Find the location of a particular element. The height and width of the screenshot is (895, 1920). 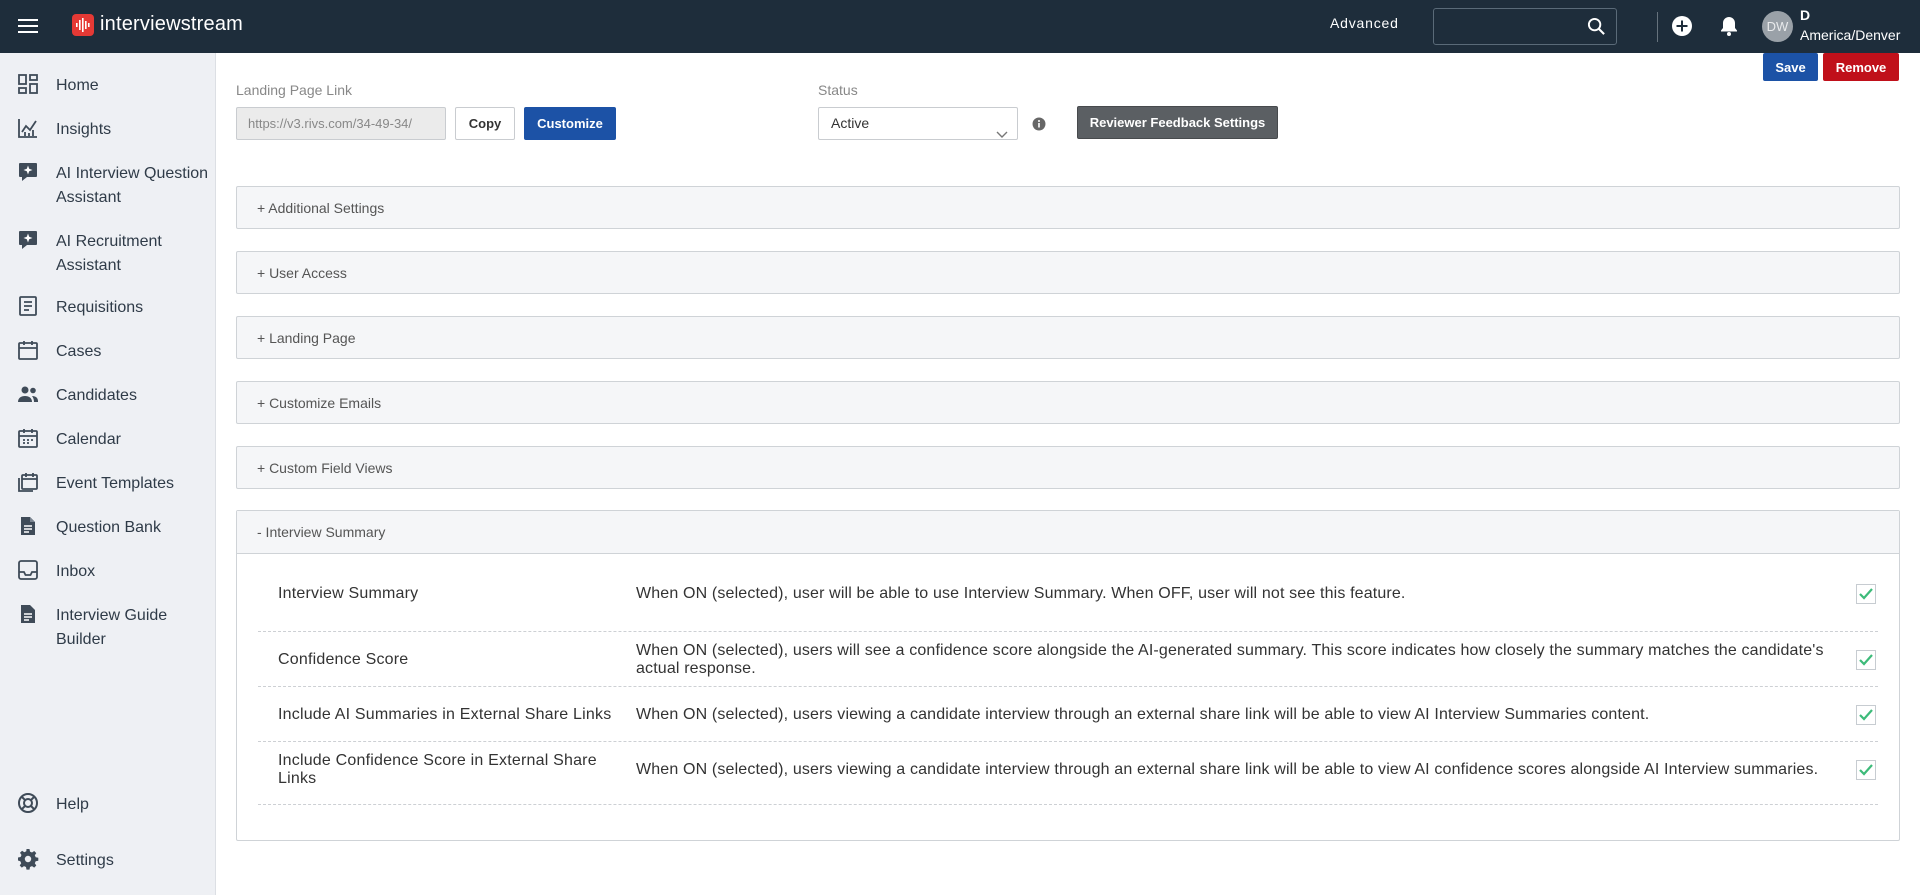

help-lifebuoy-icon is located at coordinates (28, 803).